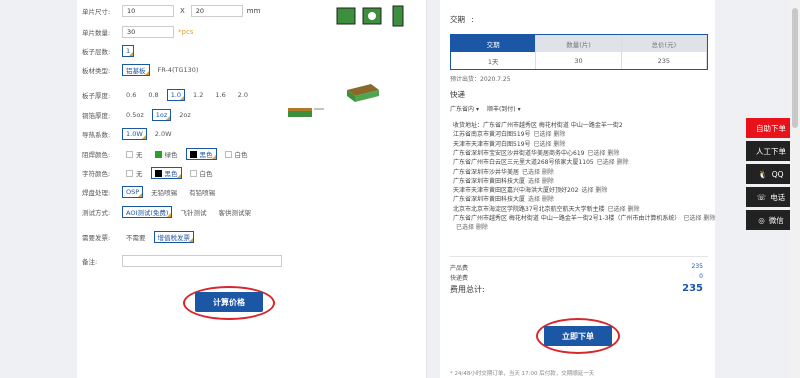 The width and height of the screenshot is (800, 378). What do you see at coordinates (166, 154) in the screenshot?
I see `mask-option-green: 绿色` at bounding box center [166, 154].